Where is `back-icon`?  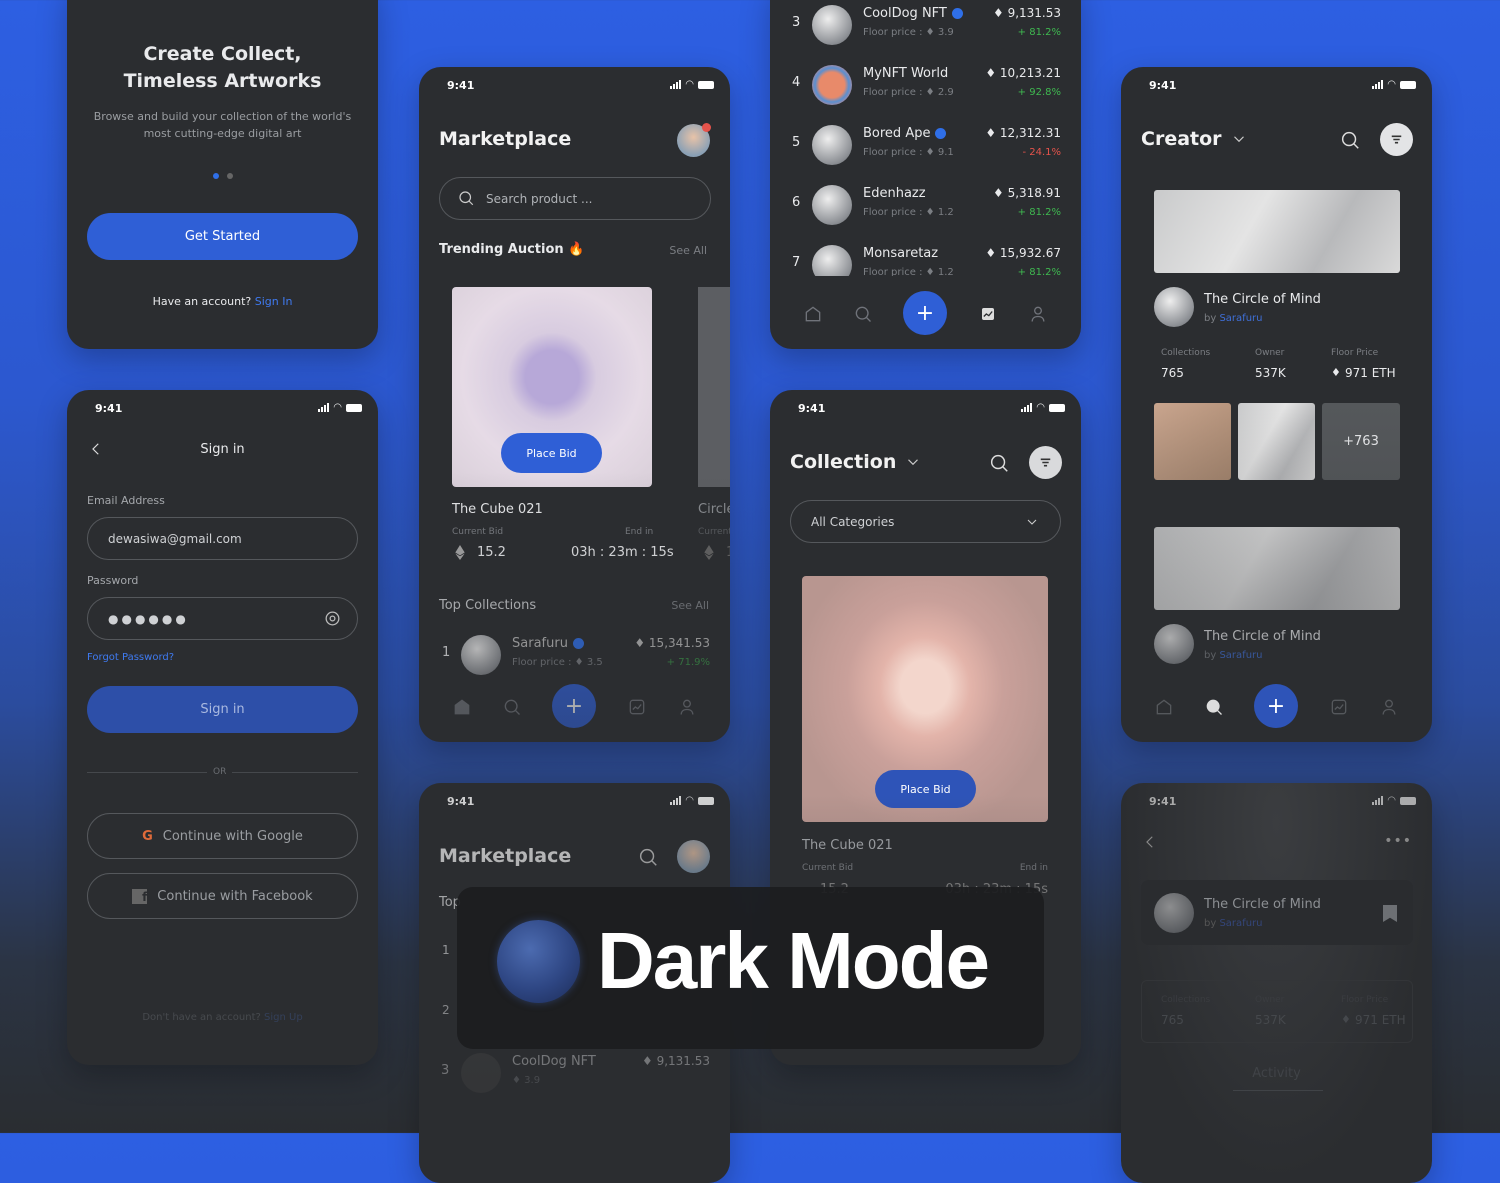 back-icon is located at coordinates (1150, 842).